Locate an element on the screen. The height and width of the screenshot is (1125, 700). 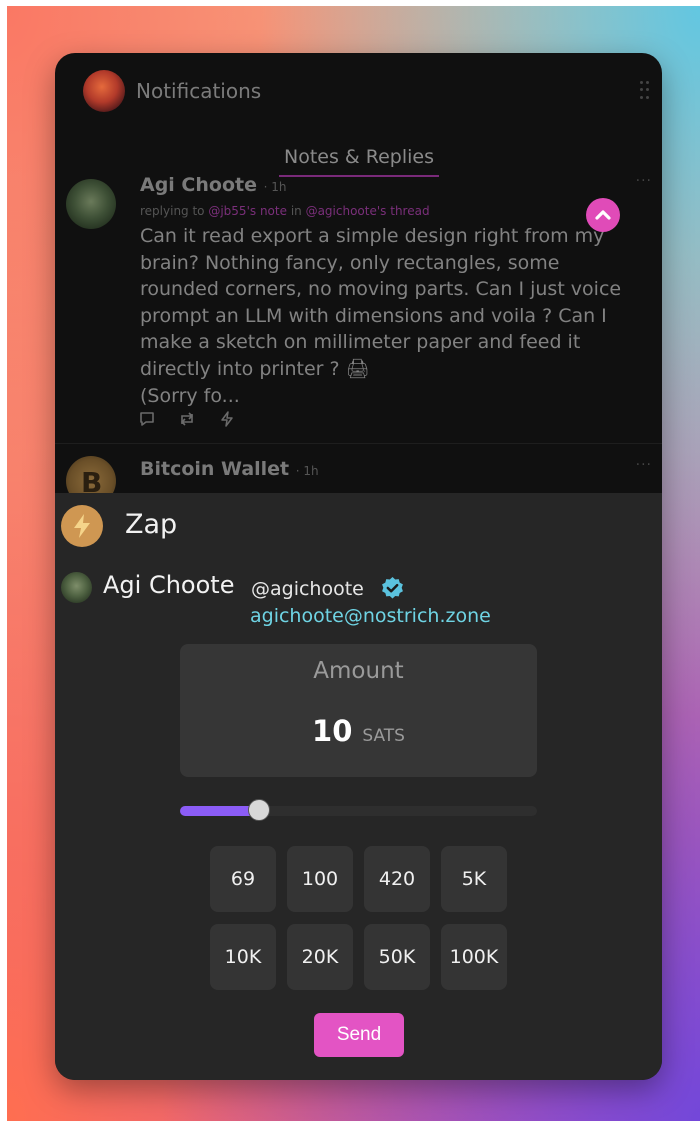
lightning-icon is located at coordinates (82, 526).